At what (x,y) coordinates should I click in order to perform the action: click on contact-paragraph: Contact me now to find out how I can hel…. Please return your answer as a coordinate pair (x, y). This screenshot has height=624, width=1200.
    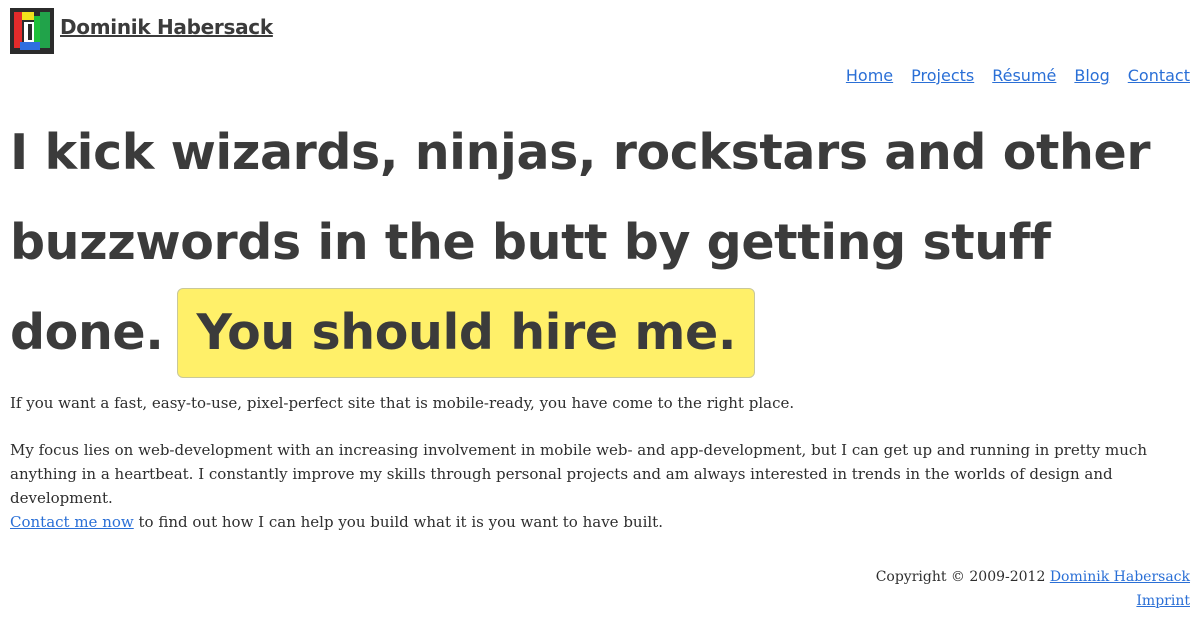
    Looking at the image, I should click on (600, 522).